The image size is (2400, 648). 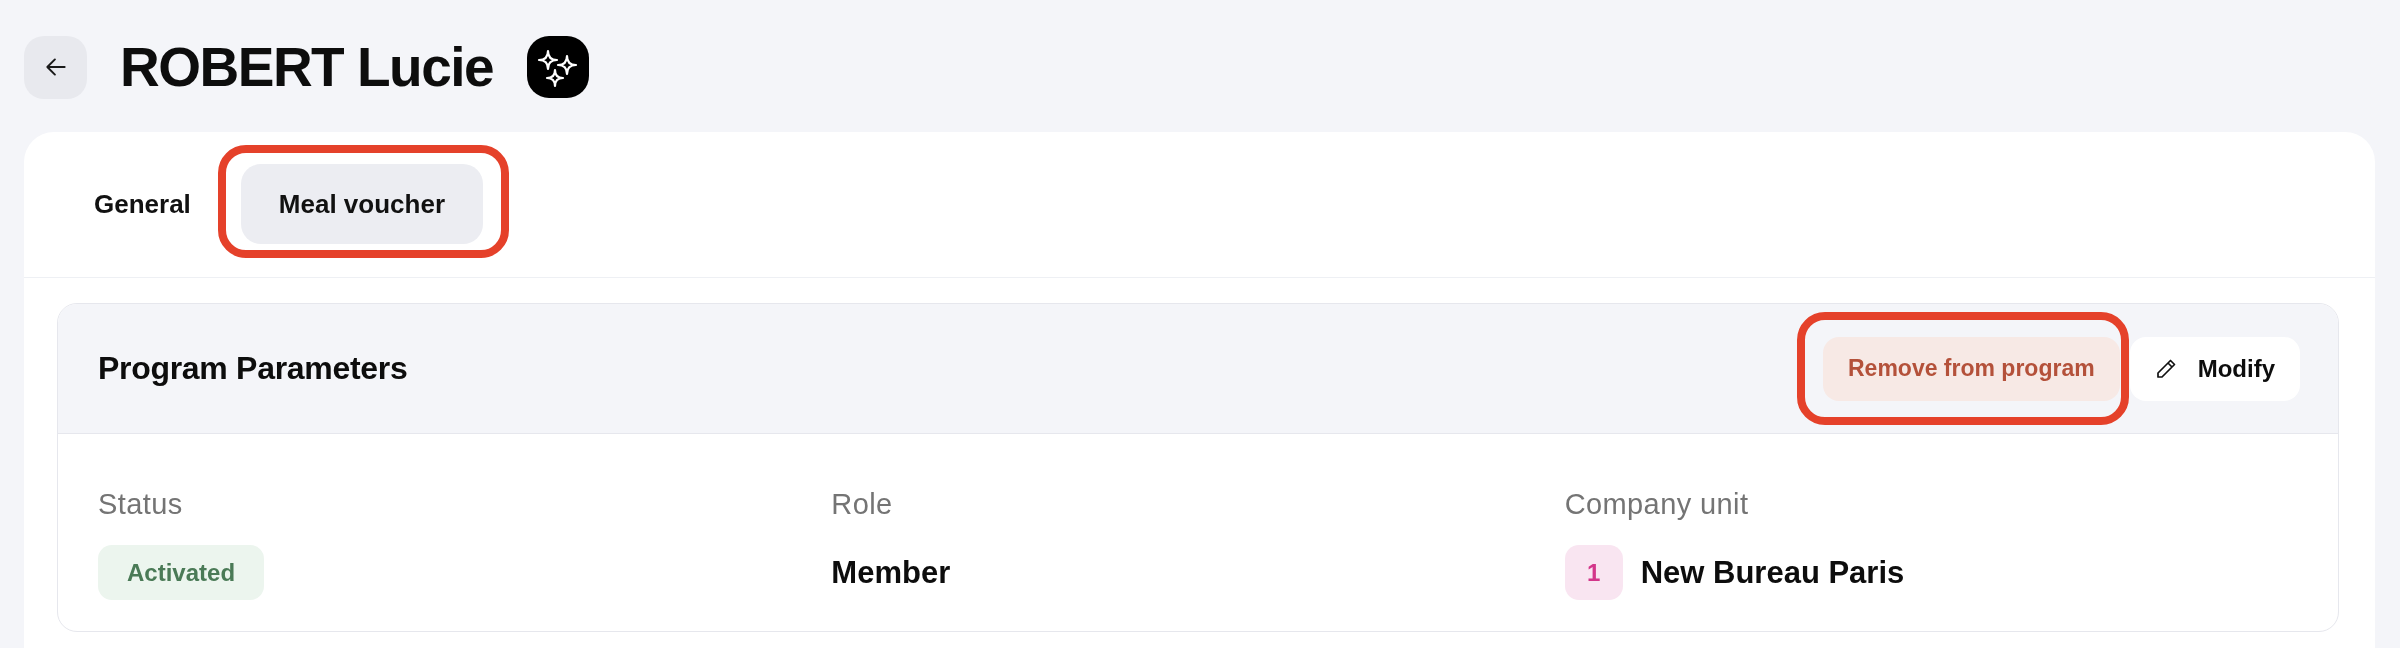 I want to click on field-value: Member, so click(x=891, y=573).